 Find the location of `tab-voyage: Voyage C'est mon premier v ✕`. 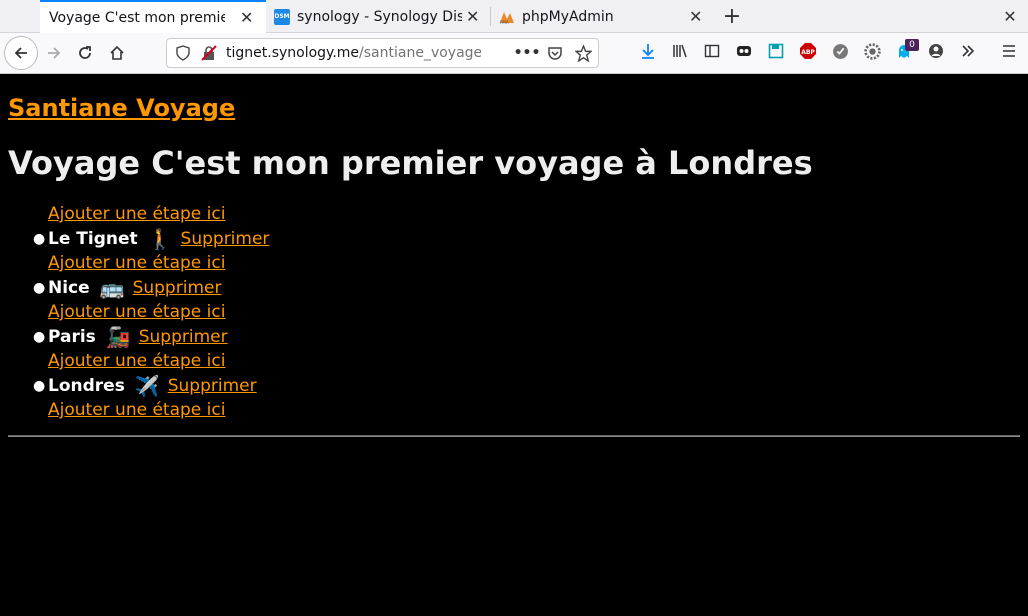

tab-voyage: Voyage C'est mon premier v ✕ is located at coordinates (153, 16).